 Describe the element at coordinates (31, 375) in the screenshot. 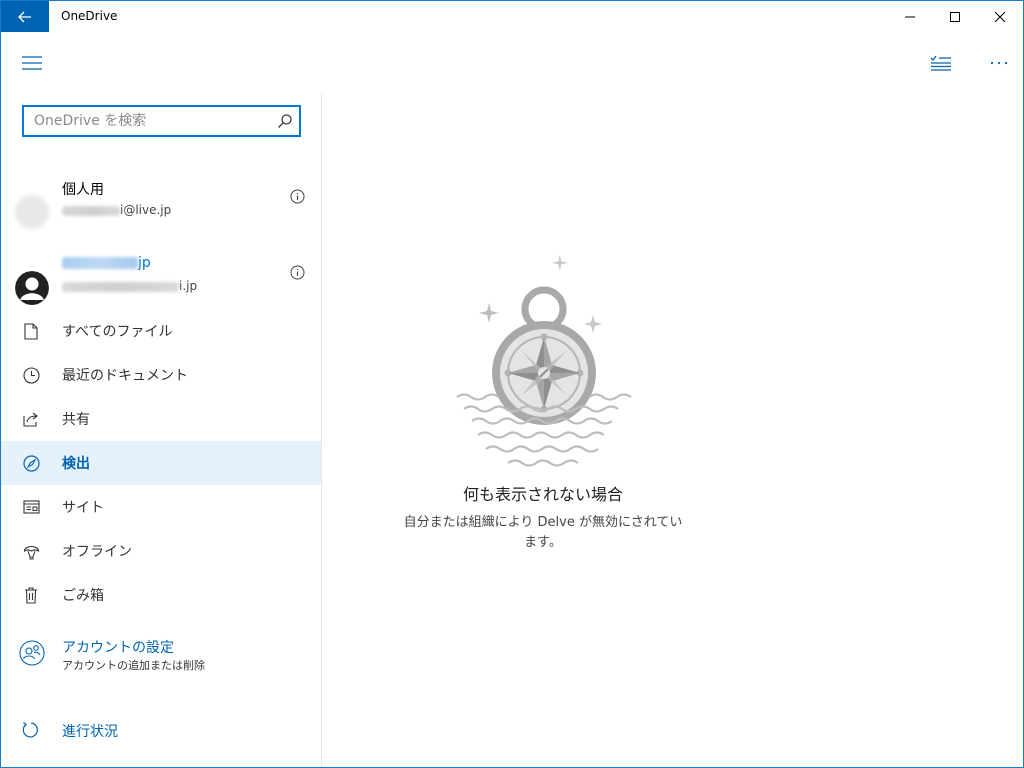

I see `clock-icon` at that location.